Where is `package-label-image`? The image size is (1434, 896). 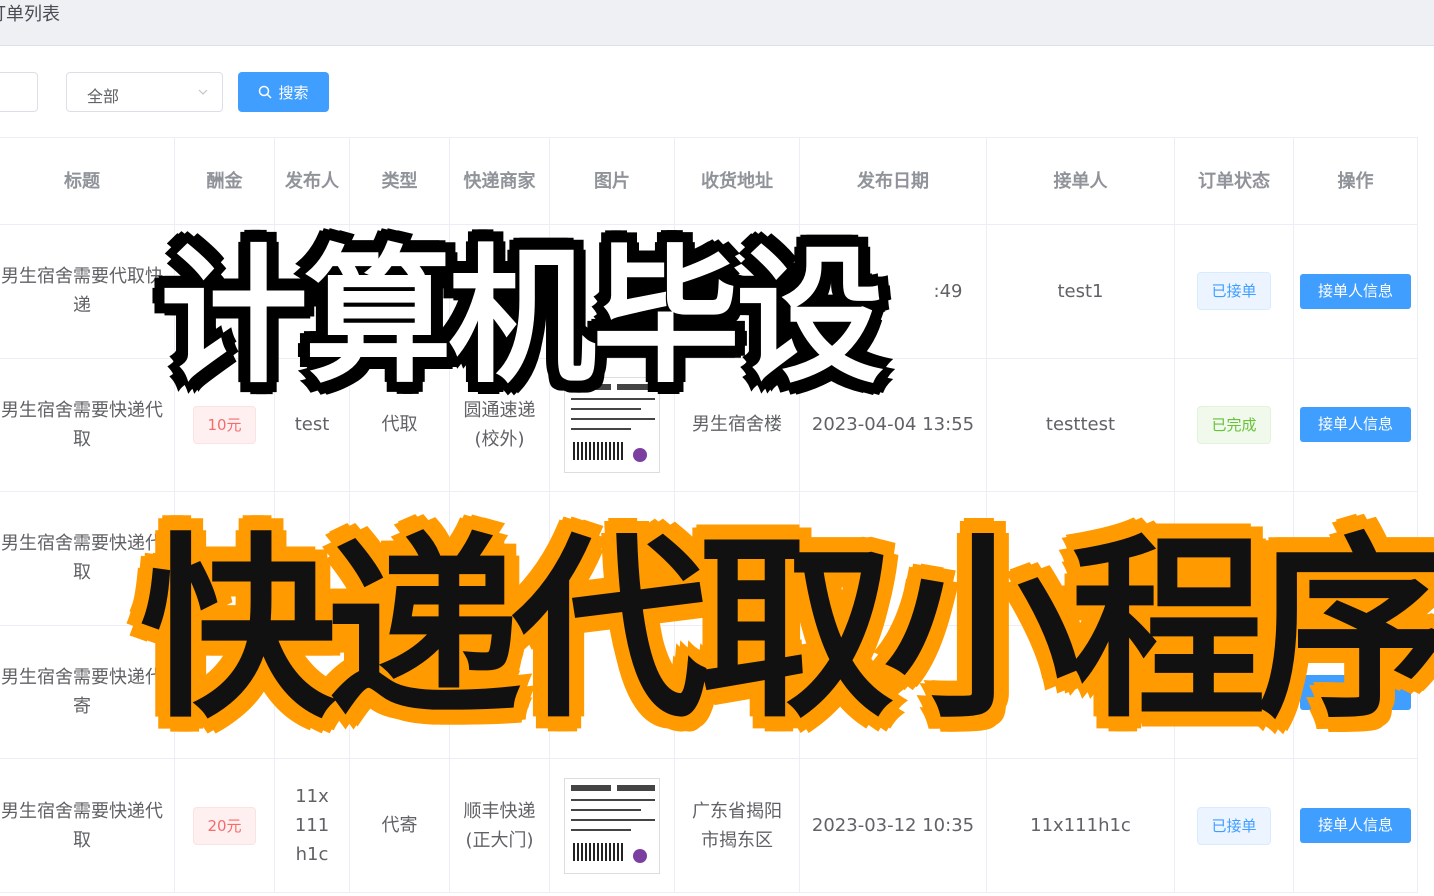
package-label-image is located at coordinates (612, 825).